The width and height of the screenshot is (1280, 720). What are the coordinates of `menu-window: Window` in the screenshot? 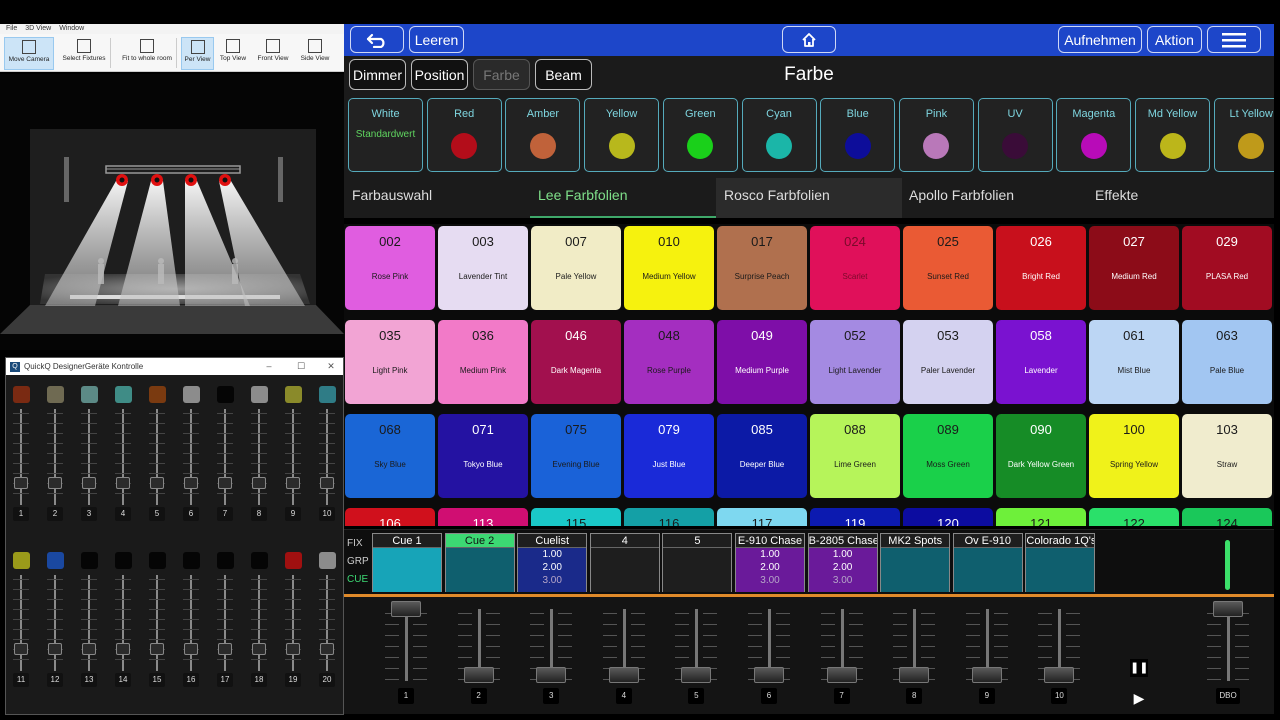 It's located at (71, 29).